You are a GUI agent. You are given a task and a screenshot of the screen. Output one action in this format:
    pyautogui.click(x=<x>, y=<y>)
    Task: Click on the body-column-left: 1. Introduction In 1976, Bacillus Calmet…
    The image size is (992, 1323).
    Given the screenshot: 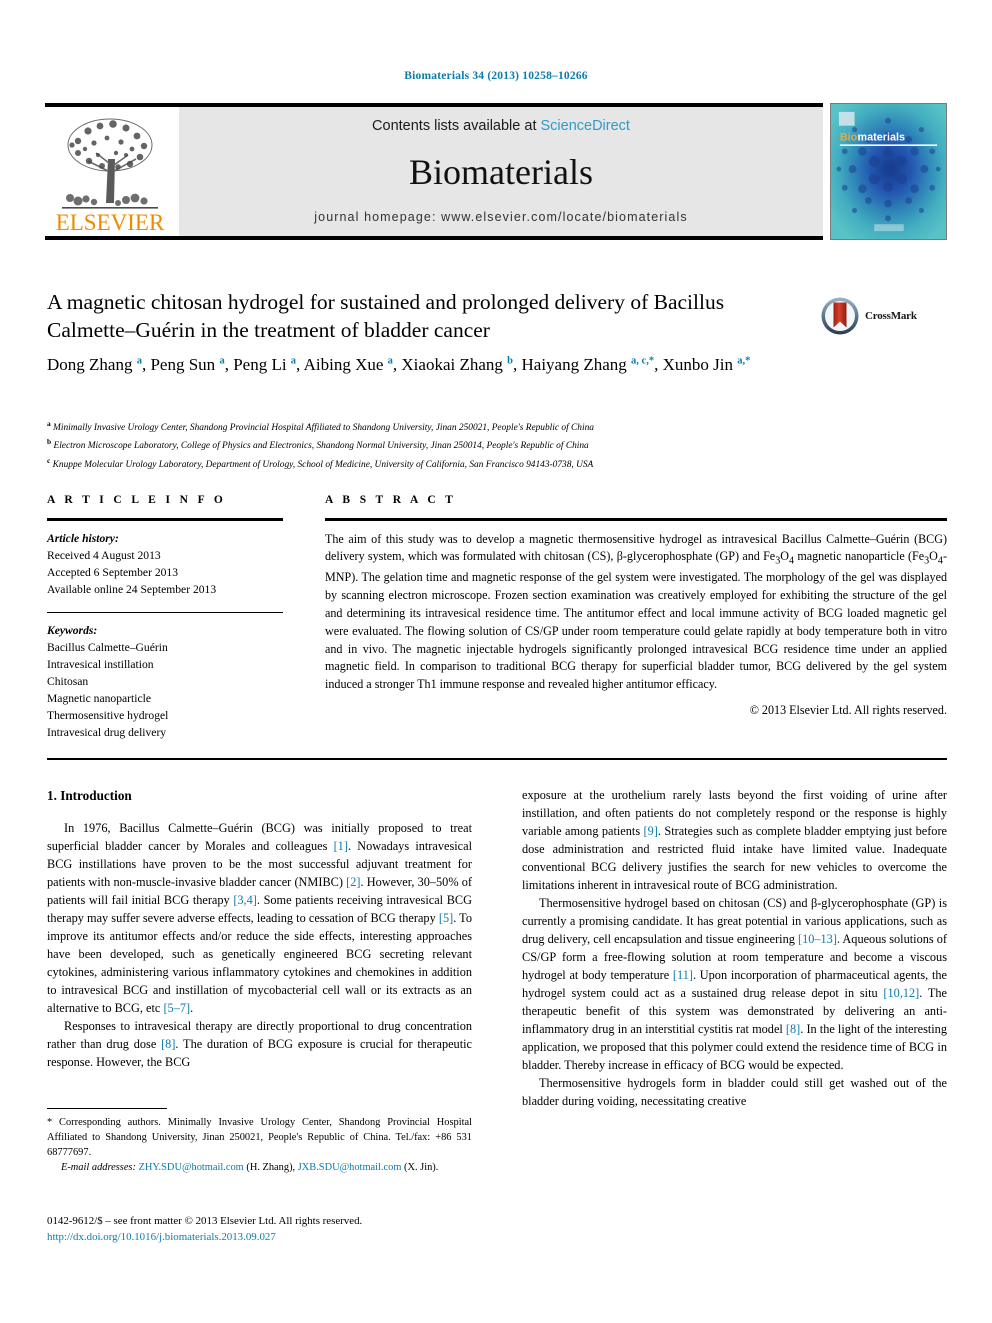 What is the action you would take?
    pyautogui.click(x=259, y=928)
    